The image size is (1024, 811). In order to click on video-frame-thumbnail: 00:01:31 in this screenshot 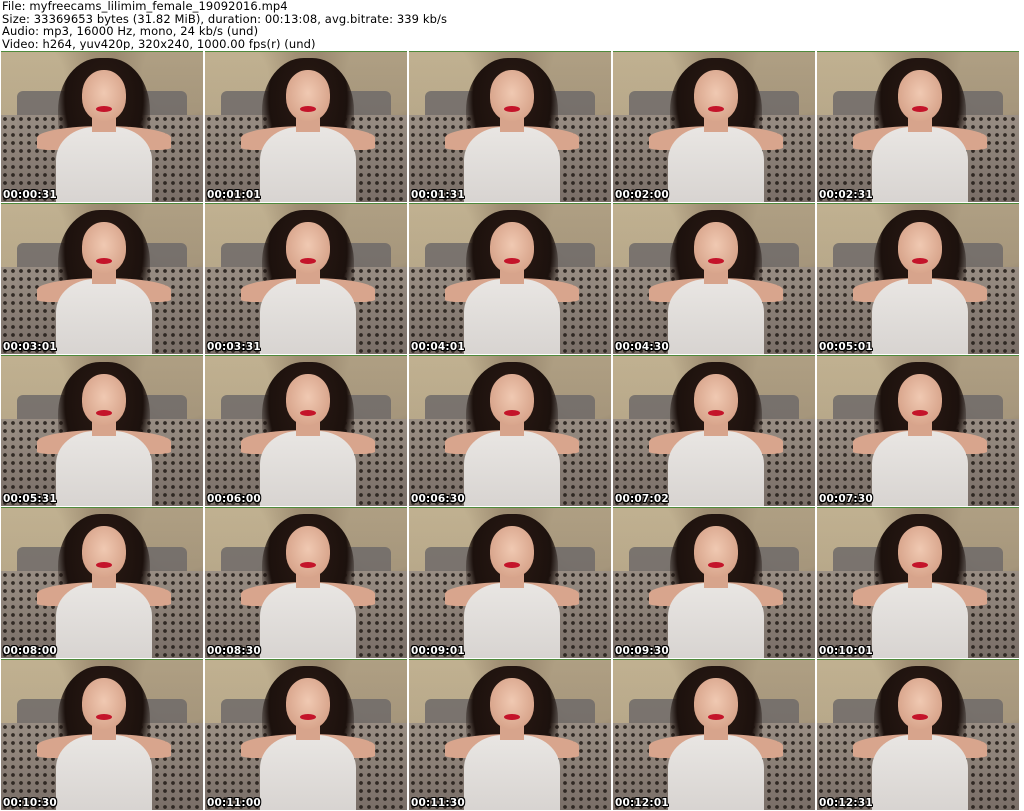, I will do `click(510, 126)`.